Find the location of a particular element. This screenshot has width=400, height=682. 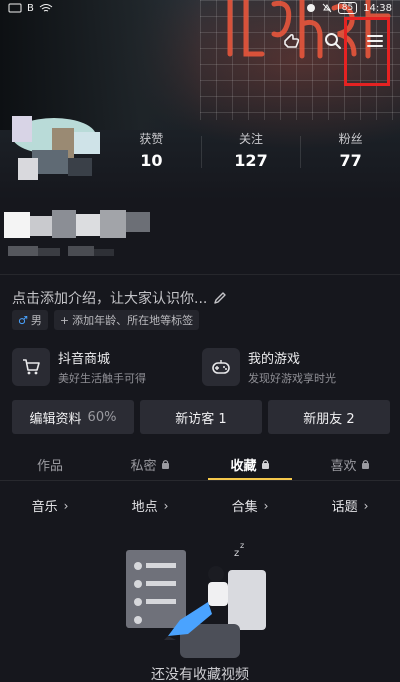

visitor-hand-button is located at coordinates (291, 41).